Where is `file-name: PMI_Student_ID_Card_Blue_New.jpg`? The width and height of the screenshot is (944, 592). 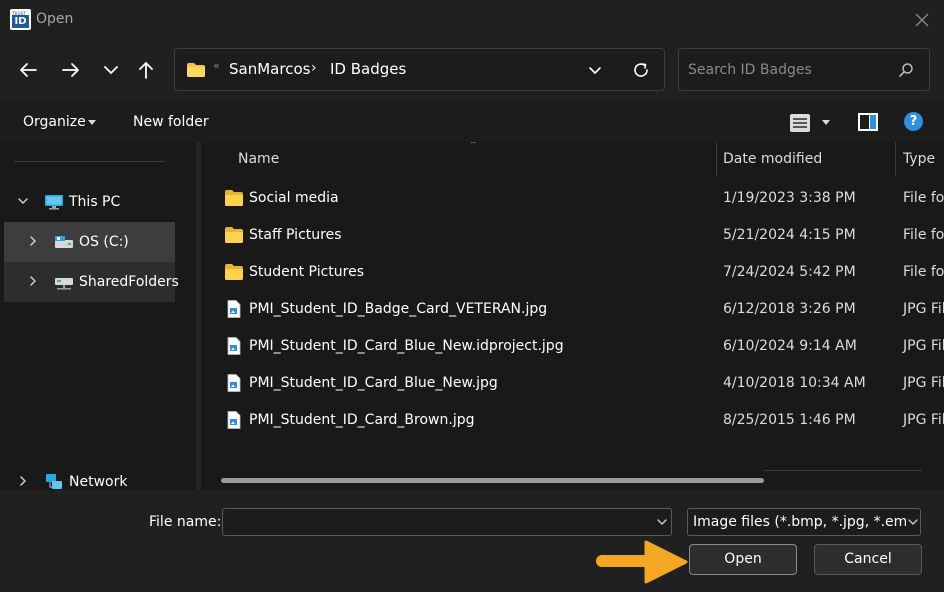 file-name: PMI_Student_ID_Card_Blue_New.jpg is located at coordinates (373, 383).